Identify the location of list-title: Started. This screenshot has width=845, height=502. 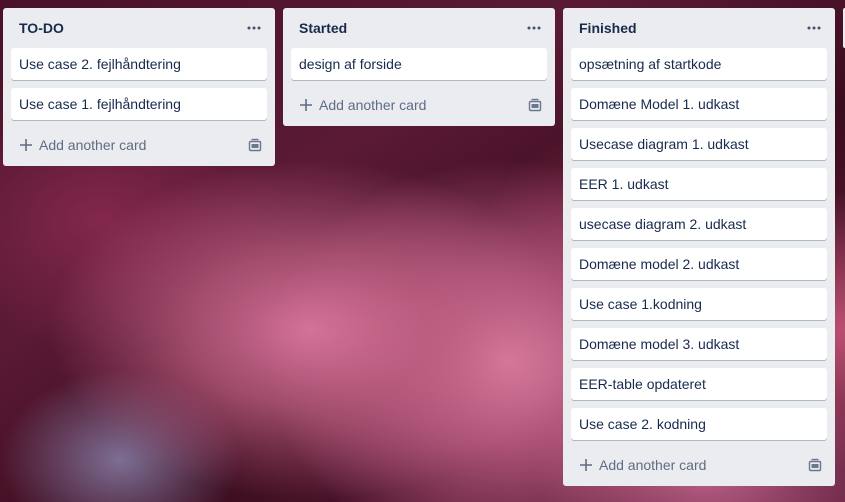
(323, 28).